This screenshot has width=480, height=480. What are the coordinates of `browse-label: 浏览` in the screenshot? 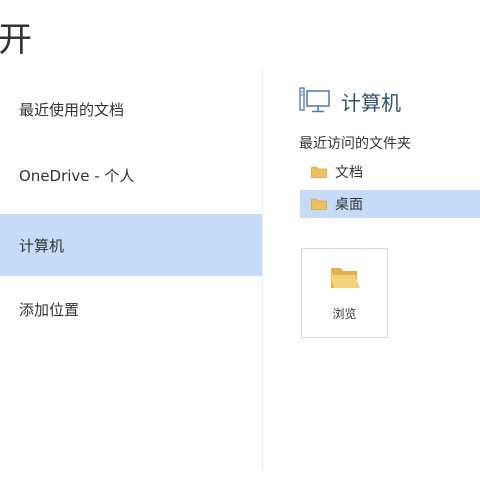 It's located at (344, 314).